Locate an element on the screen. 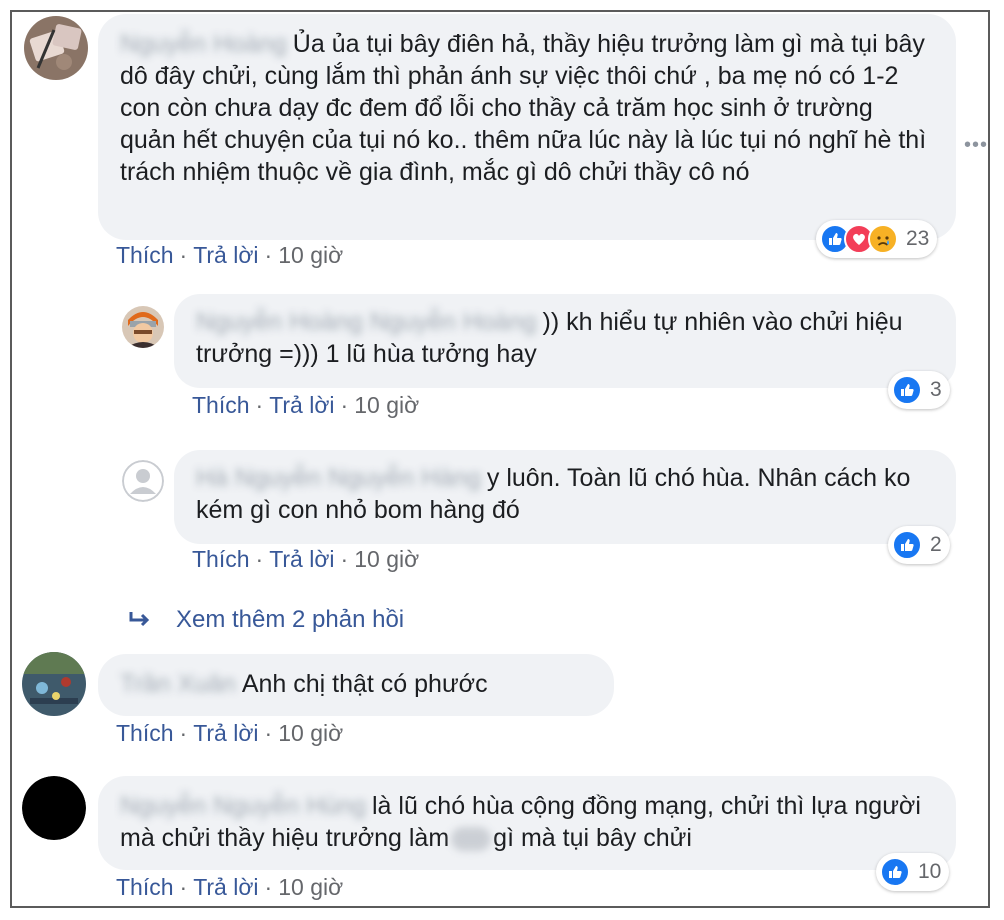  commenter-name: Nguyễn Hoàng is located at coordinates (203, 44).